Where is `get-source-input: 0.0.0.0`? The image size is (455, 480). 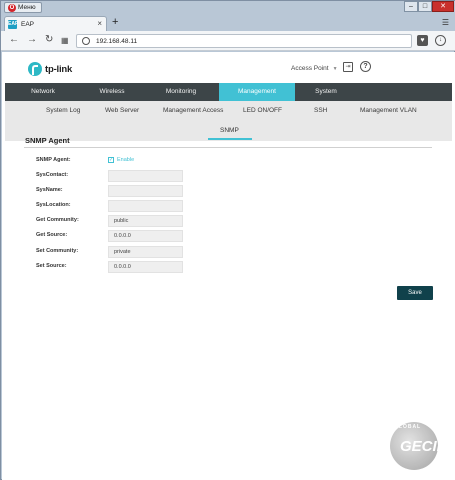
get-source-input: 0.0.0.0 is located at coordinates (145, 236).